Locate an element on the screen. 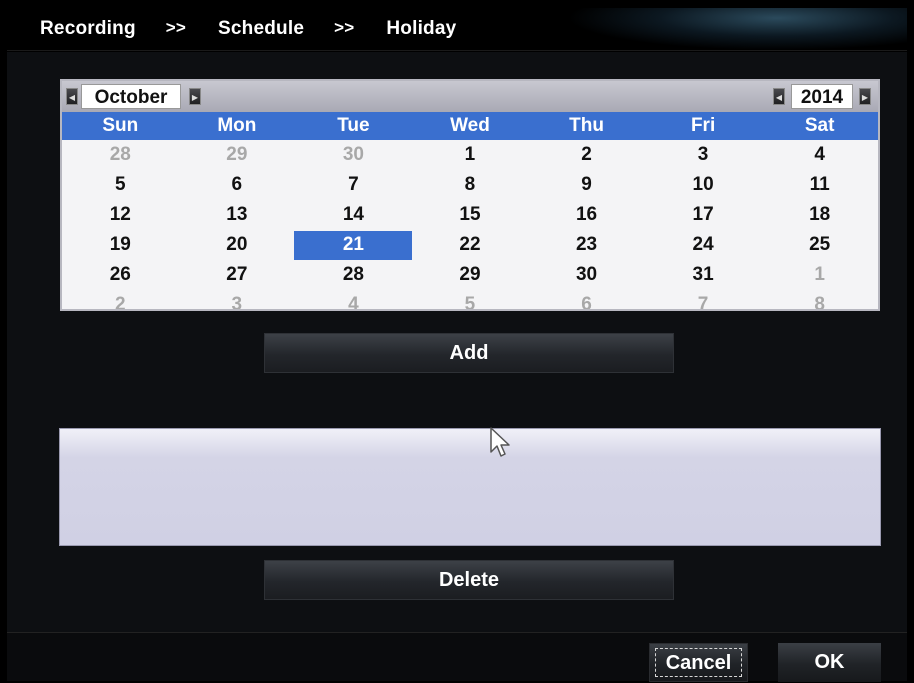 Image resolution: width=914 pixels, height=683 pixels. calendar-day-number: 13 is located at coordinates (237, 214).